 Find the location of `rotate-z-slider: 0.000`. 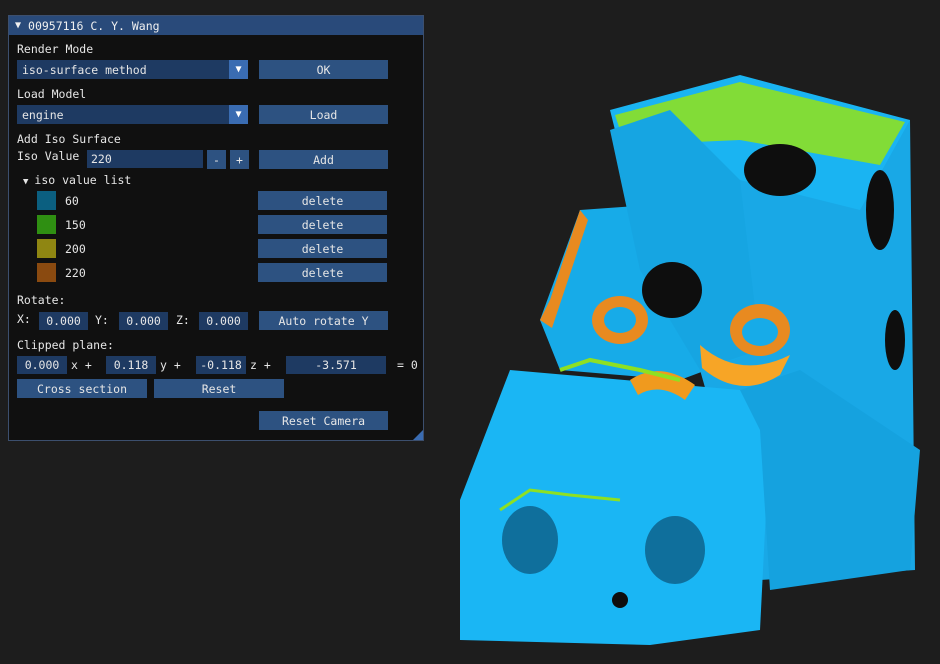

rotate-z-slider: 0.000 is located at coordinates (223, 321).